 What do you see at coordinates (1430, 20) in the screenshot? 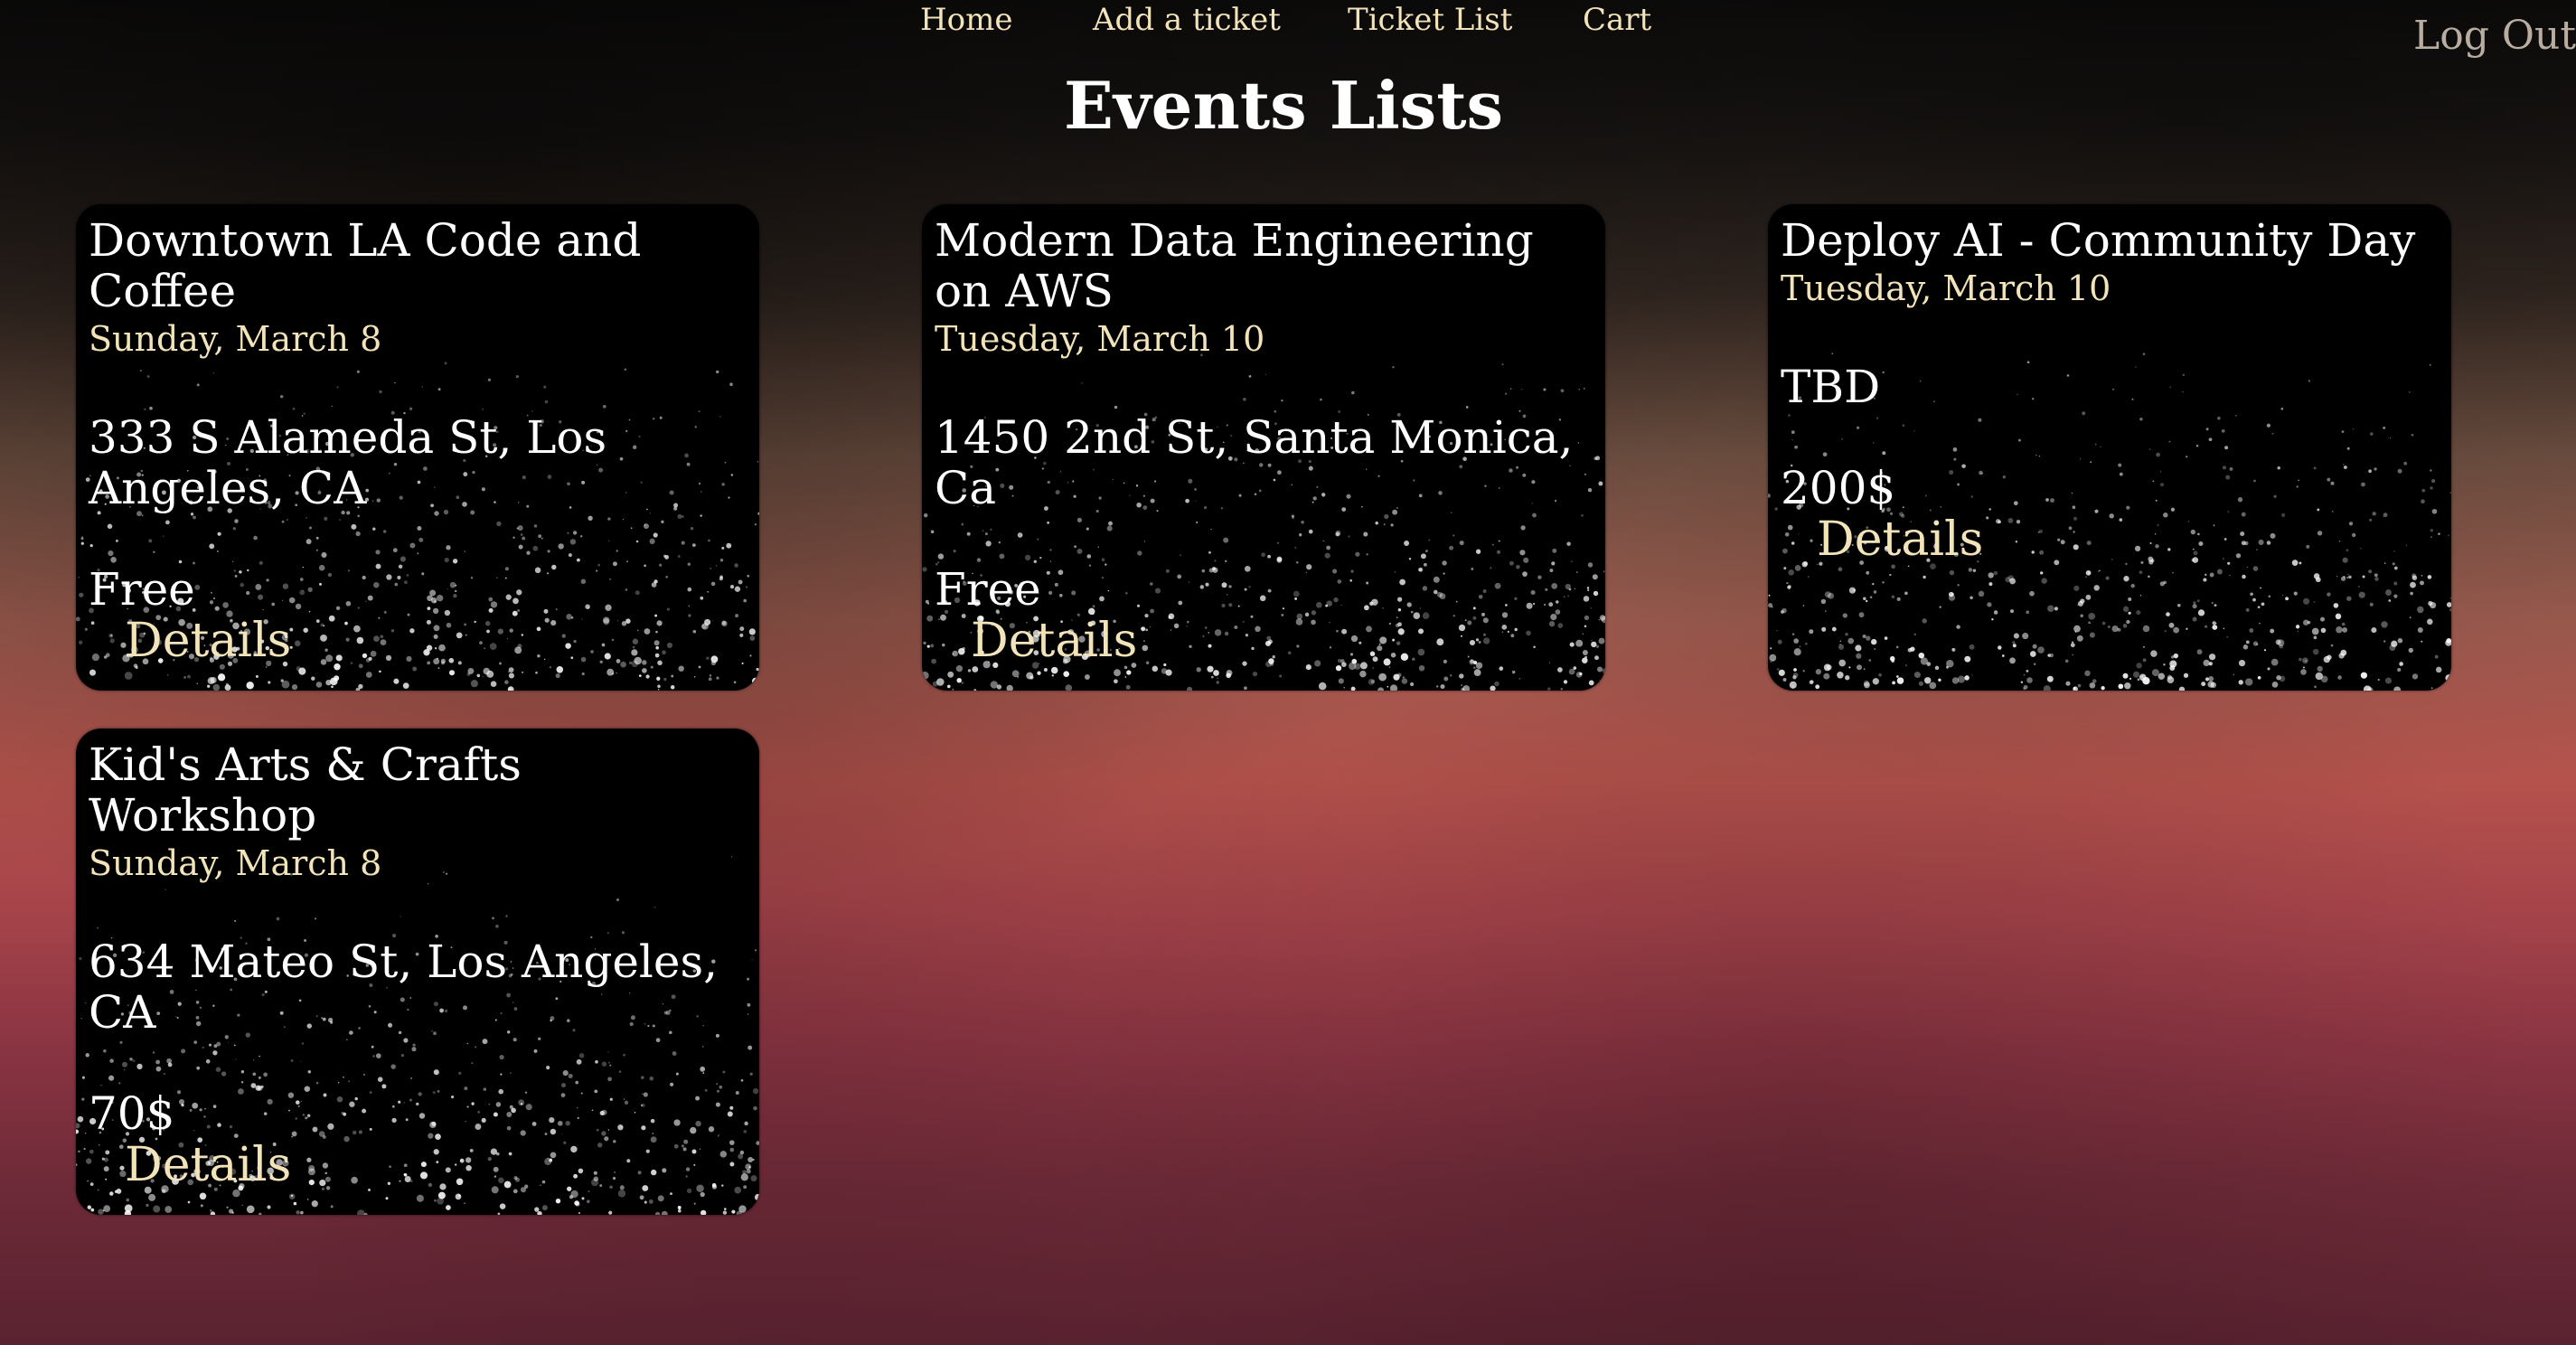
I see `nav-link-ticket-list: Ticket List` at bounding box center [1430, 20].